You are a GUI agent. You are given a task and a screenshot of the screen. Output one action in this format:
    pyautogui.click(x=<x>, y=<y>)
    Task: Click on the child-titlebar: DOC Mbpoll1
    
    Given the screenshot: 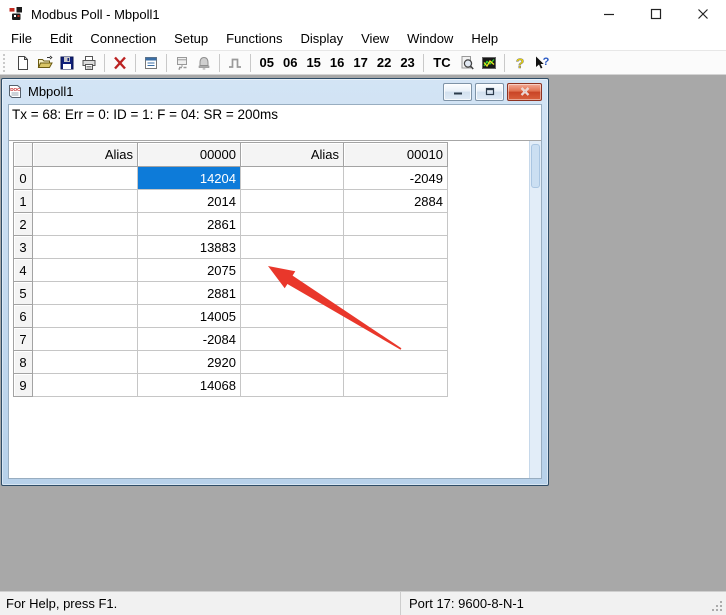 What is the action you would take?
    pyautogui.click(x=275, y=91)
    